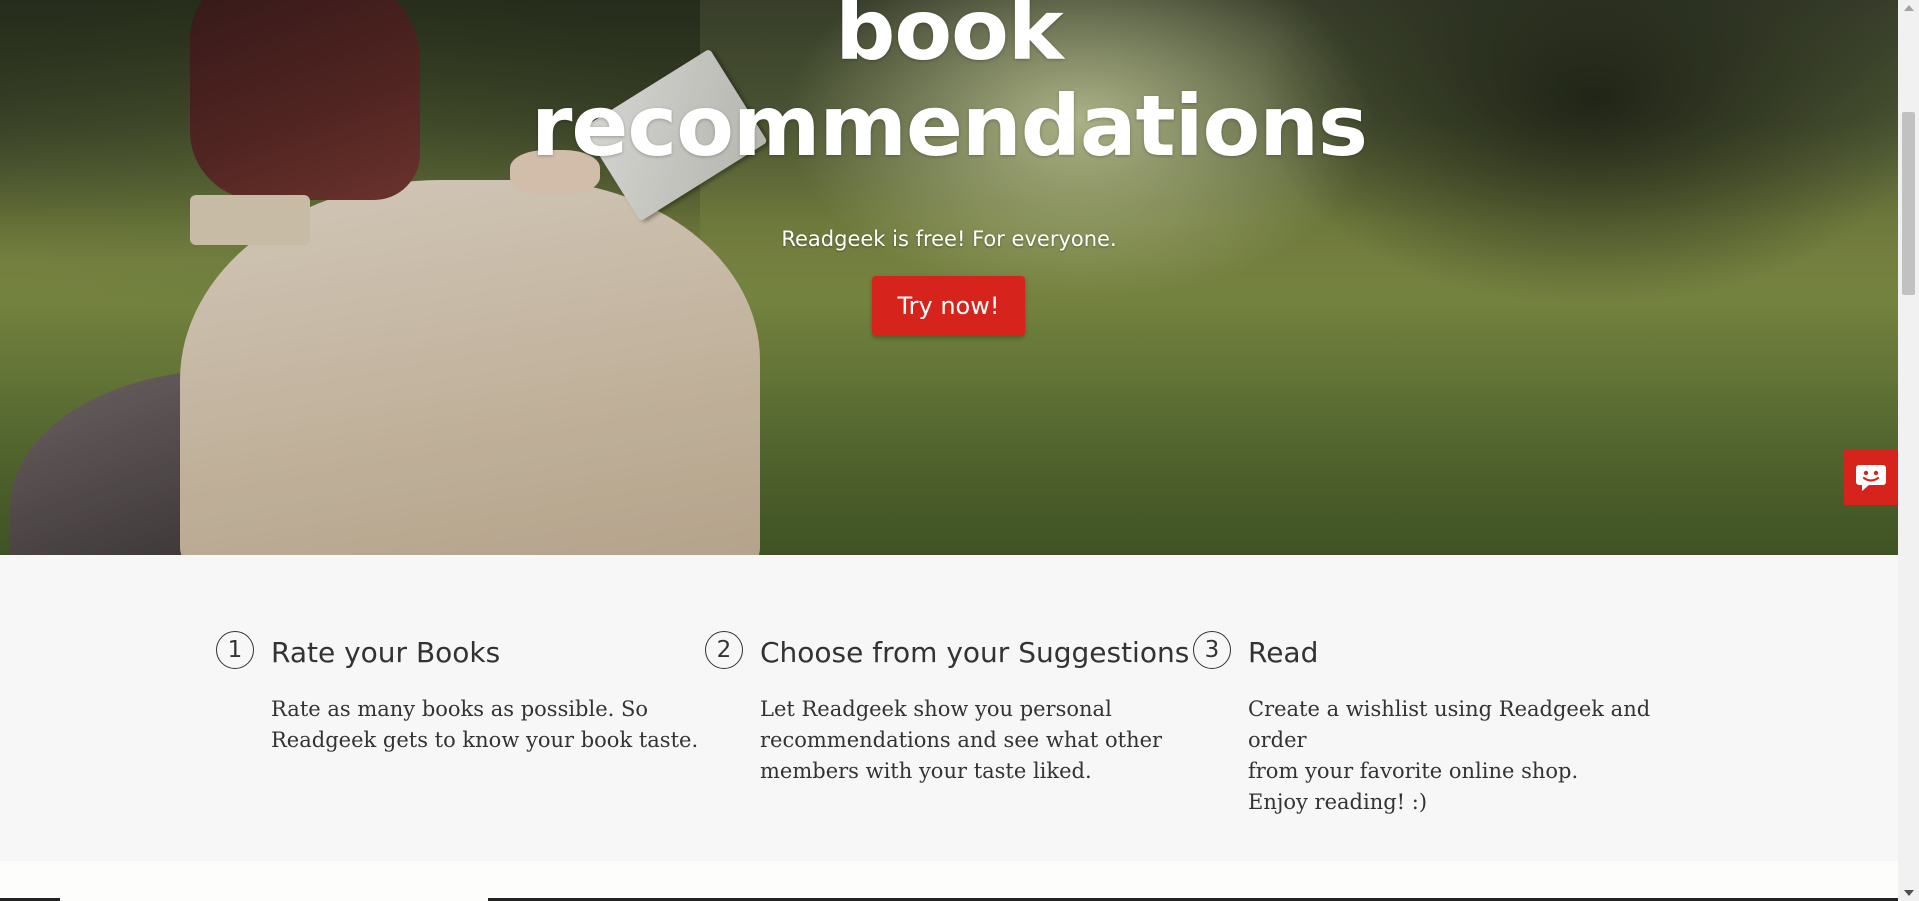  I want to click on hero-title-line2: recommendations, so click(949, 126).